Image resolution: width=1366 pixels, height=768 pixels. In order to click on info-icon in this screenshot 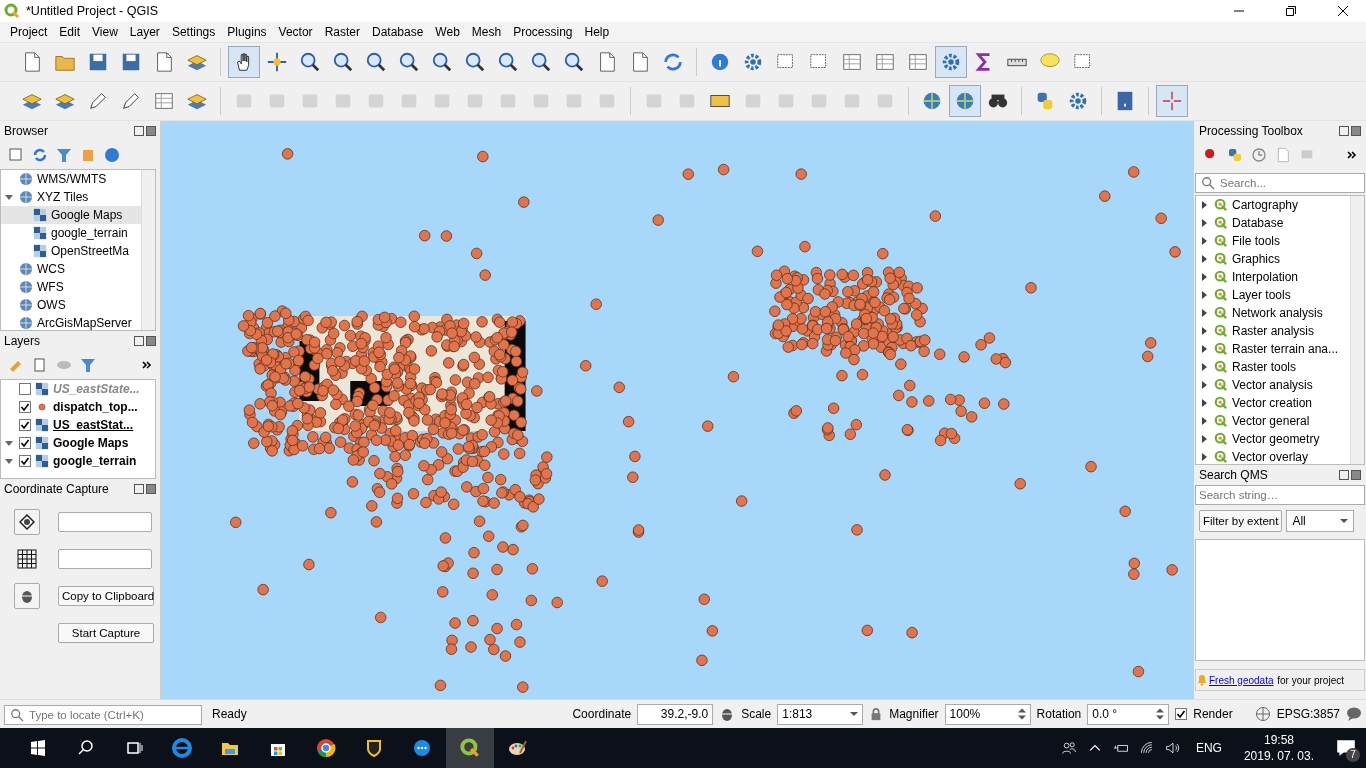, I will do `click(112, 155)`.